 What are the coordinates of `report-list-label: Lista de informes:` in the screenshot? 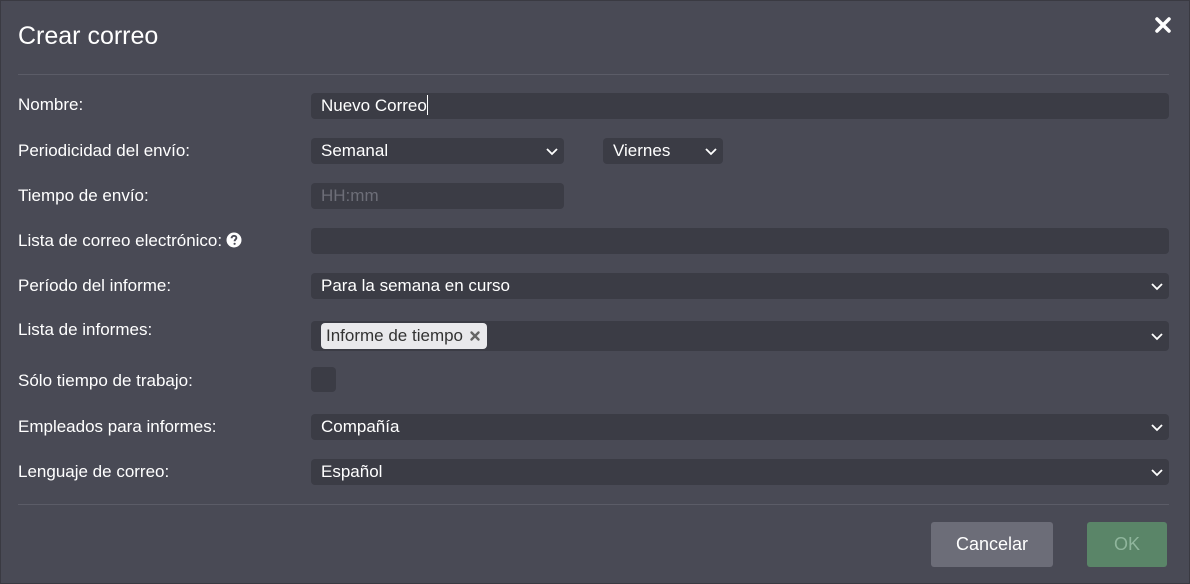 It's located at (85, 329).